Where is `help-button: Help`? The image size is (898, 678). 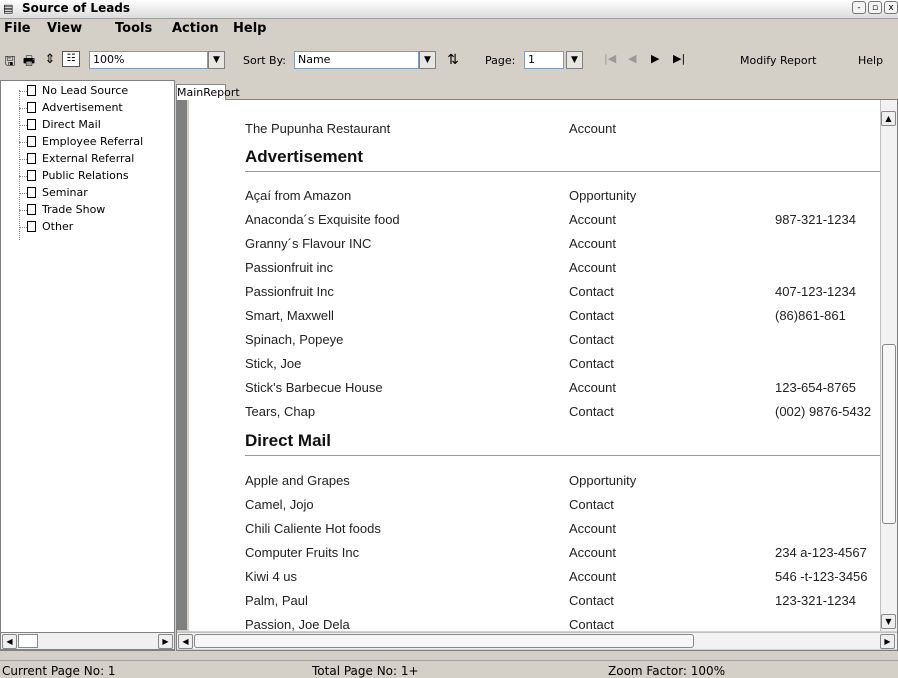
help-button: Help is located at coordinates (870, 60).